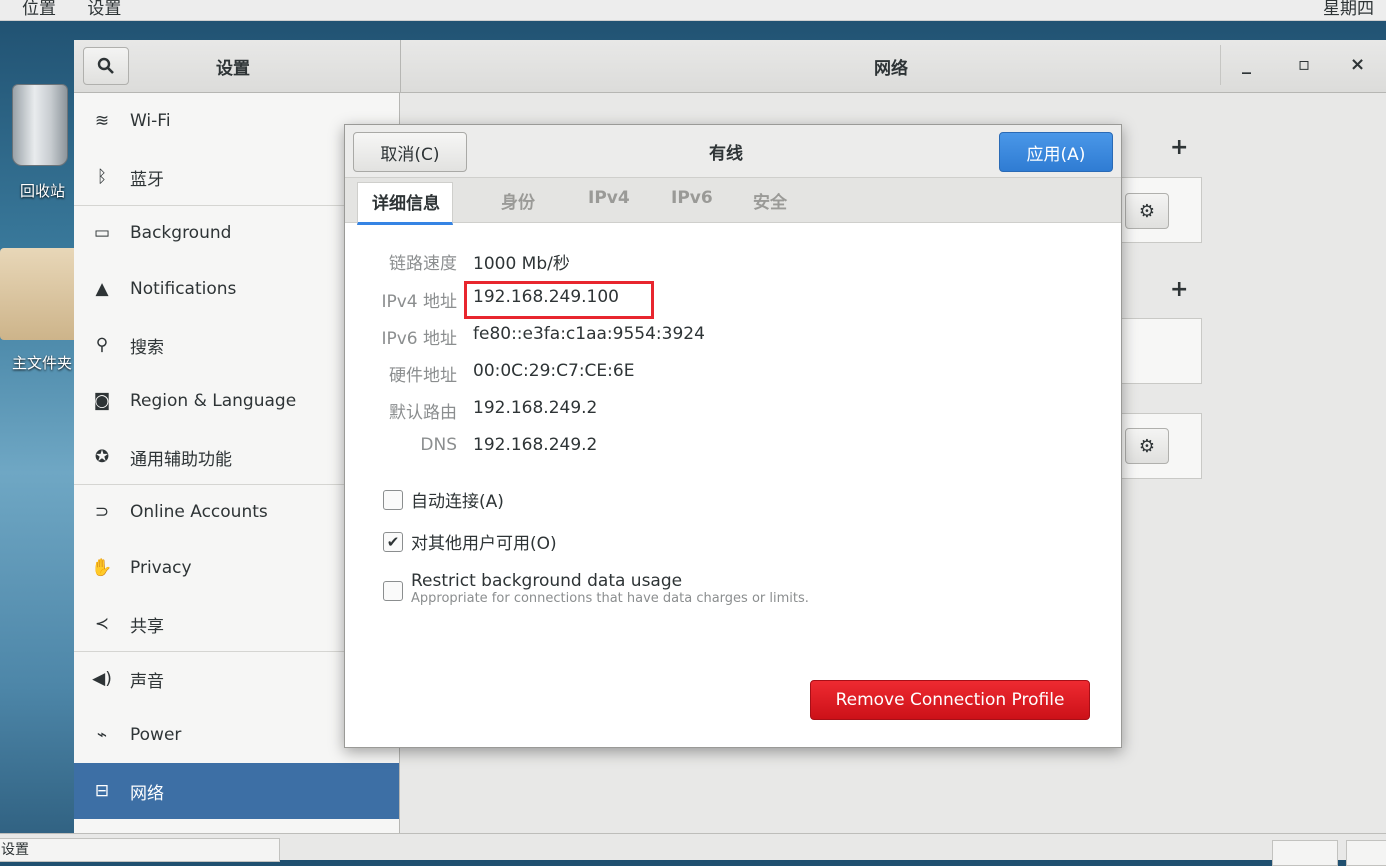 This screenshot has height=866, width=1386. What do you see at coordinates (423, 376) in the screenshot?
I see `info-label: 硬件地址` at bounding box center [423, 376].